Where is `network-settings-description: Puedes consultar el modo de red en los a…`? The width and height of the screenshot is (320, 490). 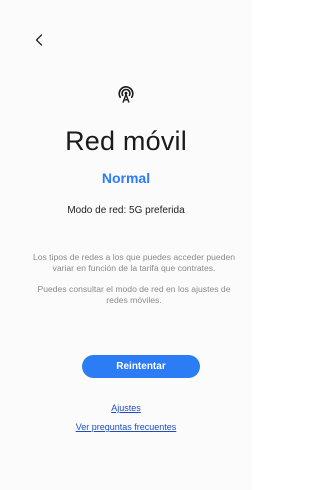
network-settings-description: Puedes consultar el modo de red en los a… is located at coordinates (134, 294).